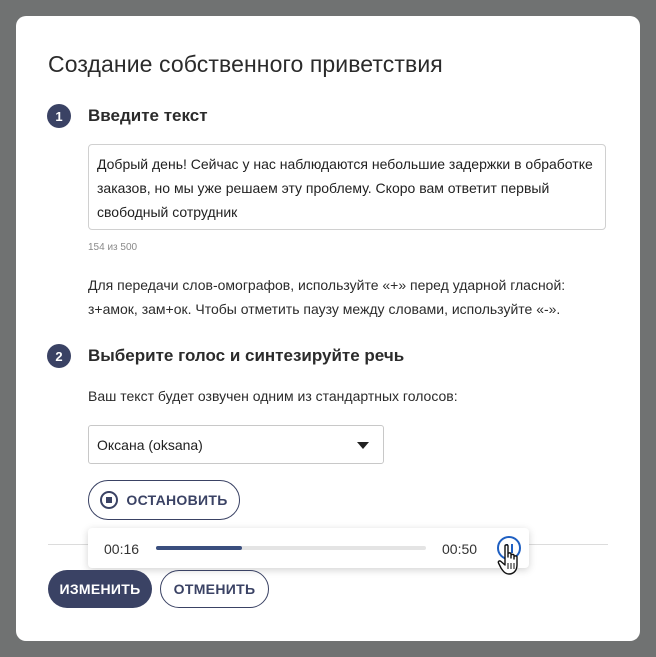 Image resolution: width=656 pixels, height=657 pixels. I want to click on stop-button-label: ОСТАНОВИТЬ, so click(177, 500).